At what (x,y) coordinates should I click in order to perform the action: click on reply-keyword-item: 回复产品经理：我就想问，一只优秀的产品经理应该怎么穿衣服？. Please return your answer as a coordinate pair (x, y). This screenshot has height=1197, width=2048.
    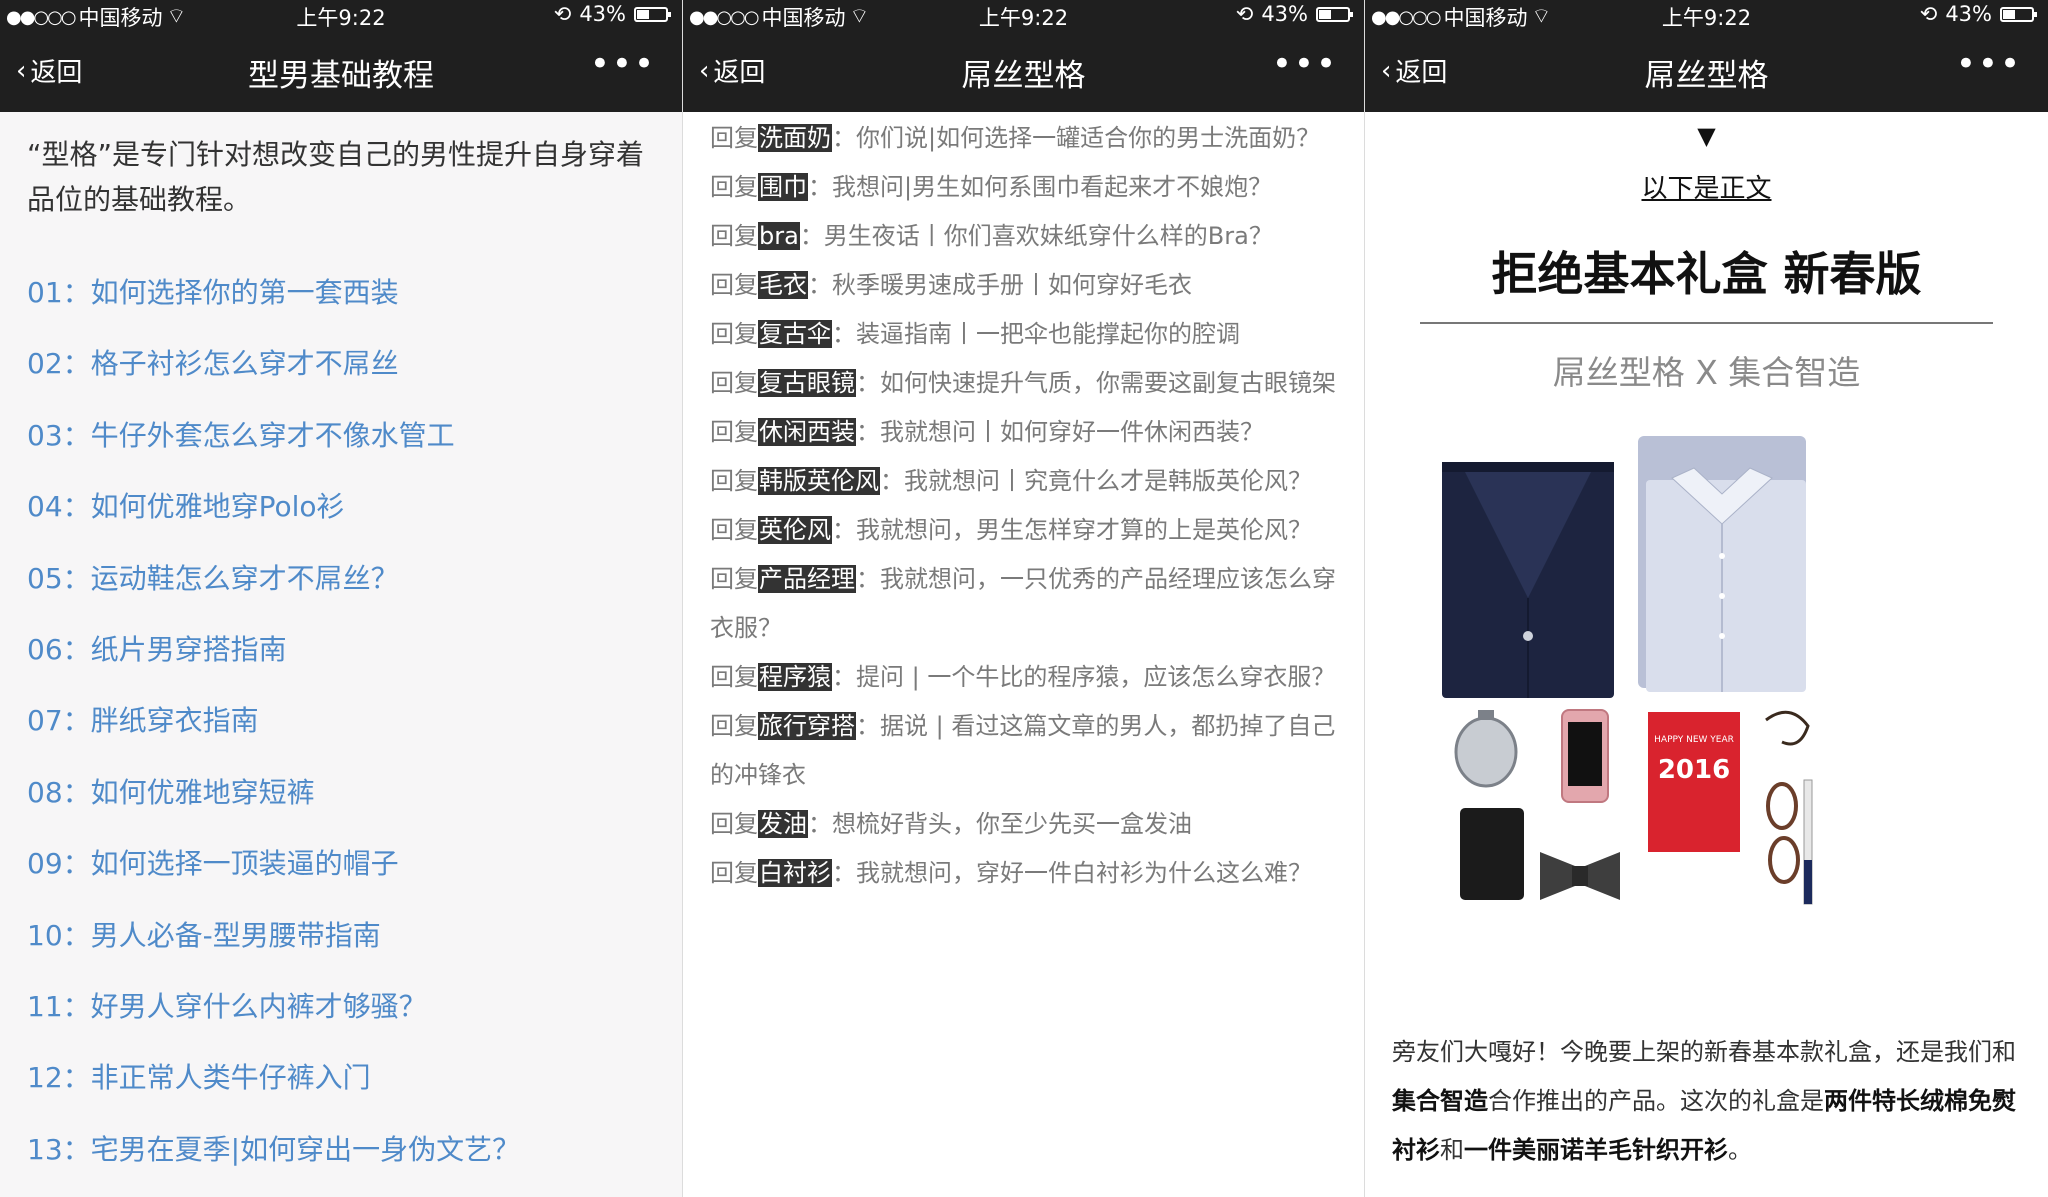
    Looking at the image, I should click on (1025, 604).